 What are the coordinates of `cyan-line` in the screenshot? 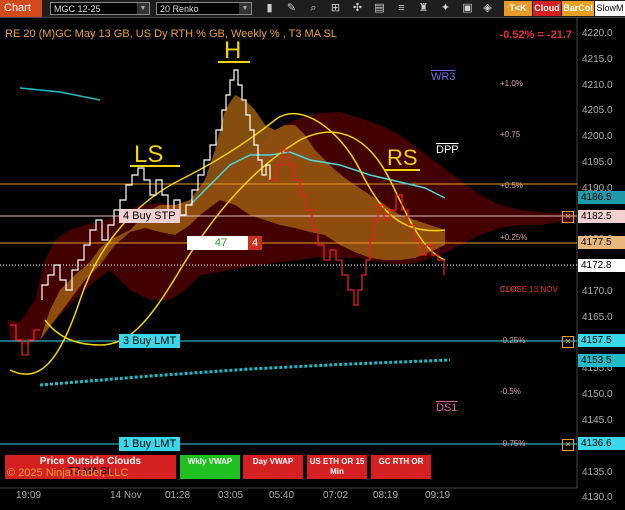 It's located at (60, 94).